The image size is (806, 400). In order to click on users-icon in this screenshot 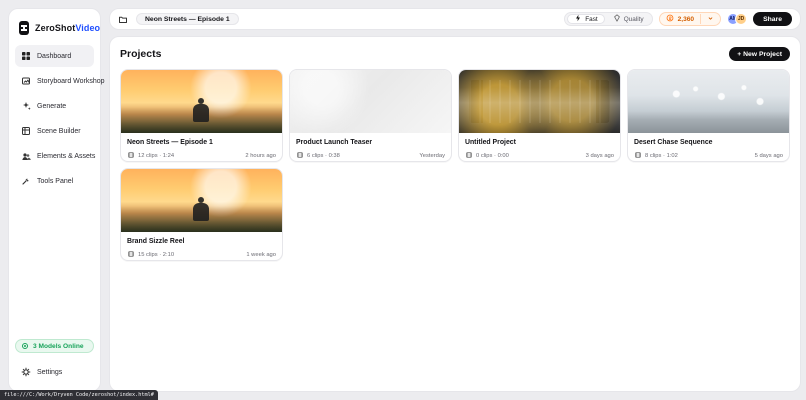, I will do `click(26, 156)`.